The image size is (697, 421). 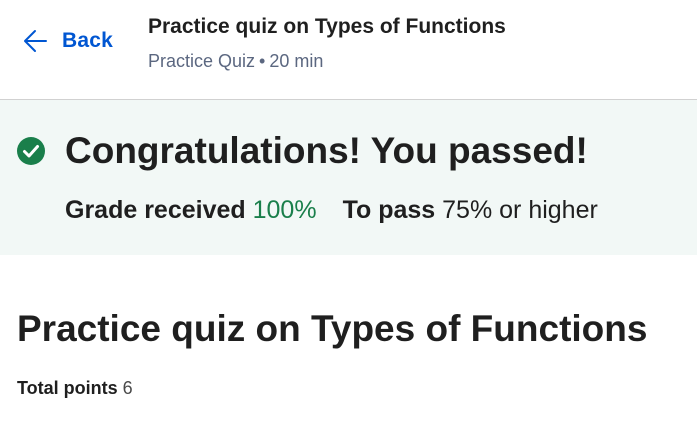 What do you see at coordinates (155, 210) in the screenshot?
I see `grade-received-label: Grade received` at bounding box center [155, 210].